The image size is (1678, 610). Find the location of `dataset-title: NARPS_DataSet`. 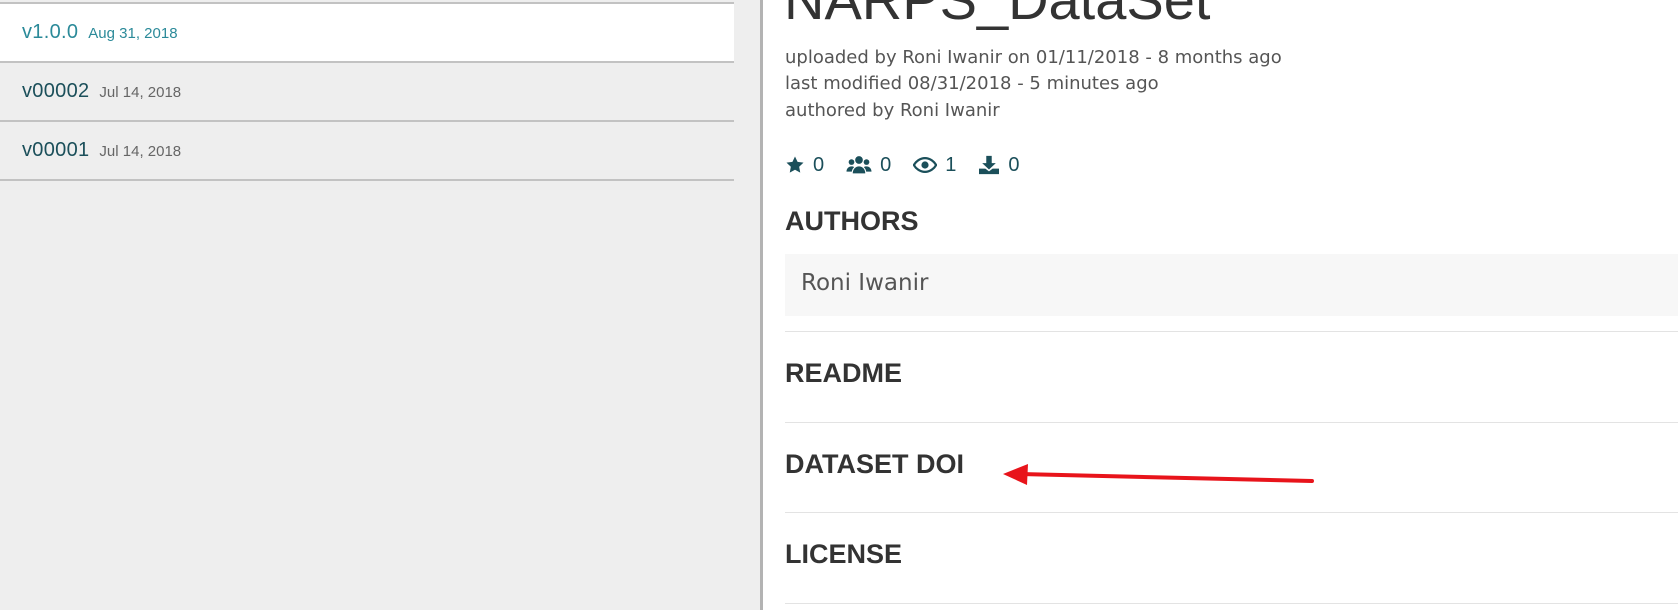

dataset-title: NARPS_DataSet is located at coordinates (997, 15).